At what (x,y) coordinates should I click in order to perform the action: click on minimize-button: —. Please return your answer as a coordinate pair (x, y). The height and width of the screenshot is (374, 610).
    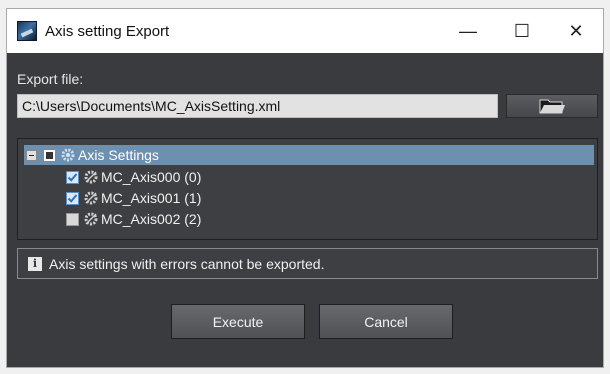
    Looking at the image, I should click on (468, 31).